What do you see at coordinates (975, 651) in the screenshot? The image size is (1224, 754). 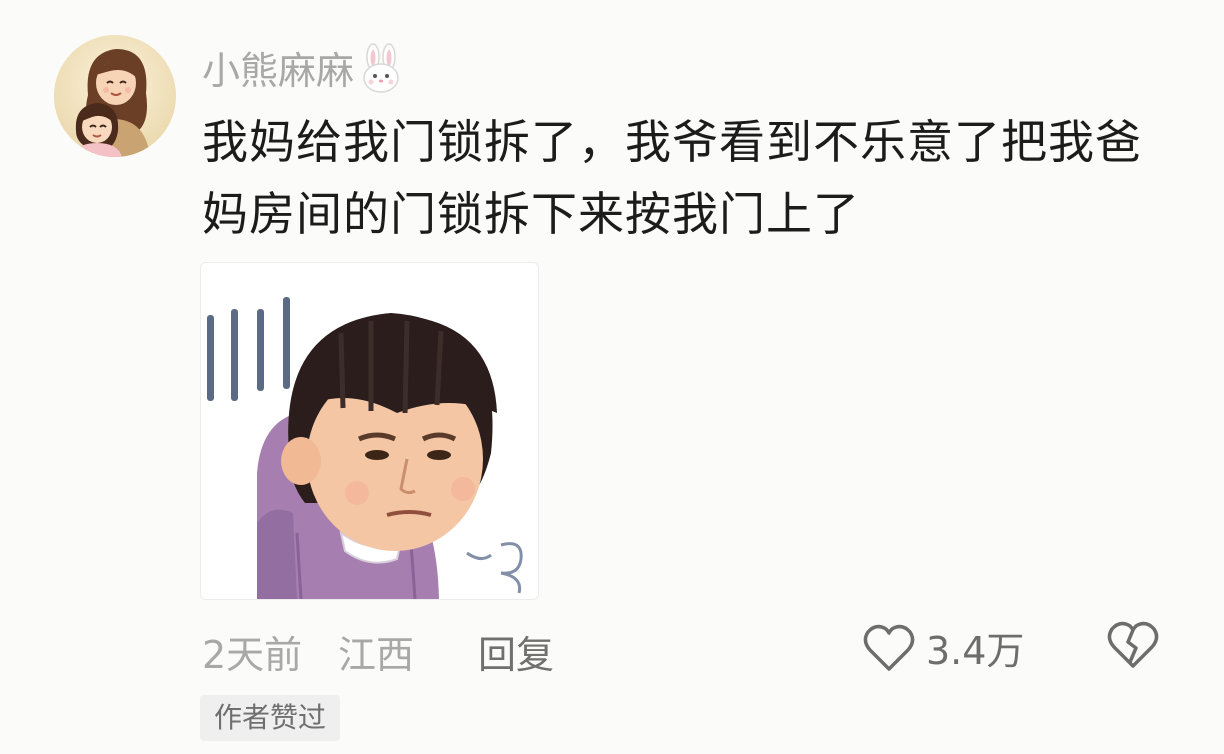 I see `like-count: 3.4万` at bounding box center [975, 651].